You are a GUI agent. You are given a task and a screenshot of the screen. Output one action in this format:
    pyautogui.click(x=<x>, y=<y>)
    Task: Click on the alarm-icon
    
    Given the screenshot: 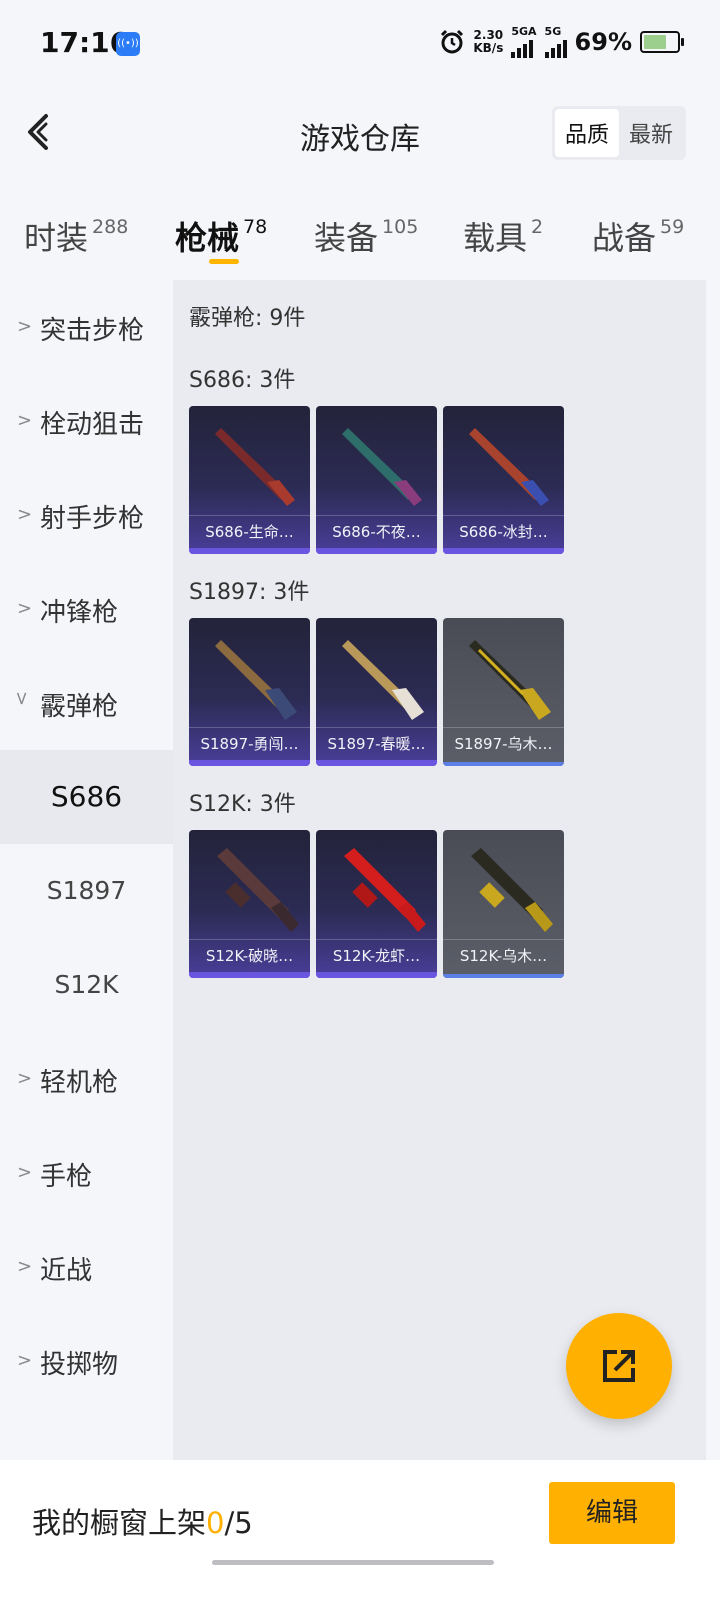 What is the action you would take?
    pyautogui.click(x=452, y=41)
    